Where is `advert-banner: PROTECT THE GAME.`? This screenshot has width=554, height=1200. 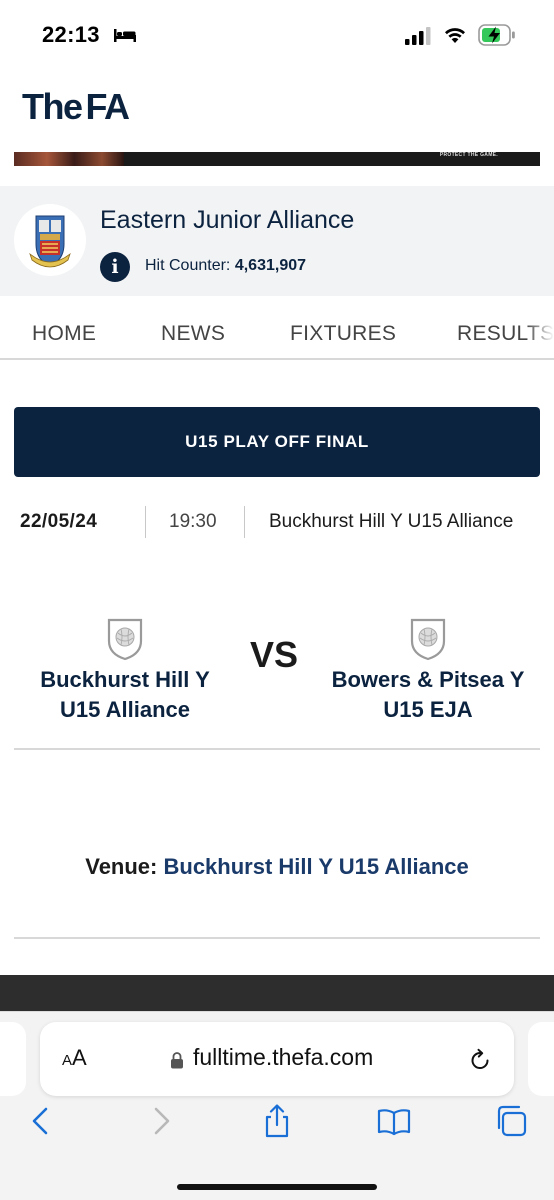
advert-banner: PROTECT THE GAME. is located at coordinates (277, 159).